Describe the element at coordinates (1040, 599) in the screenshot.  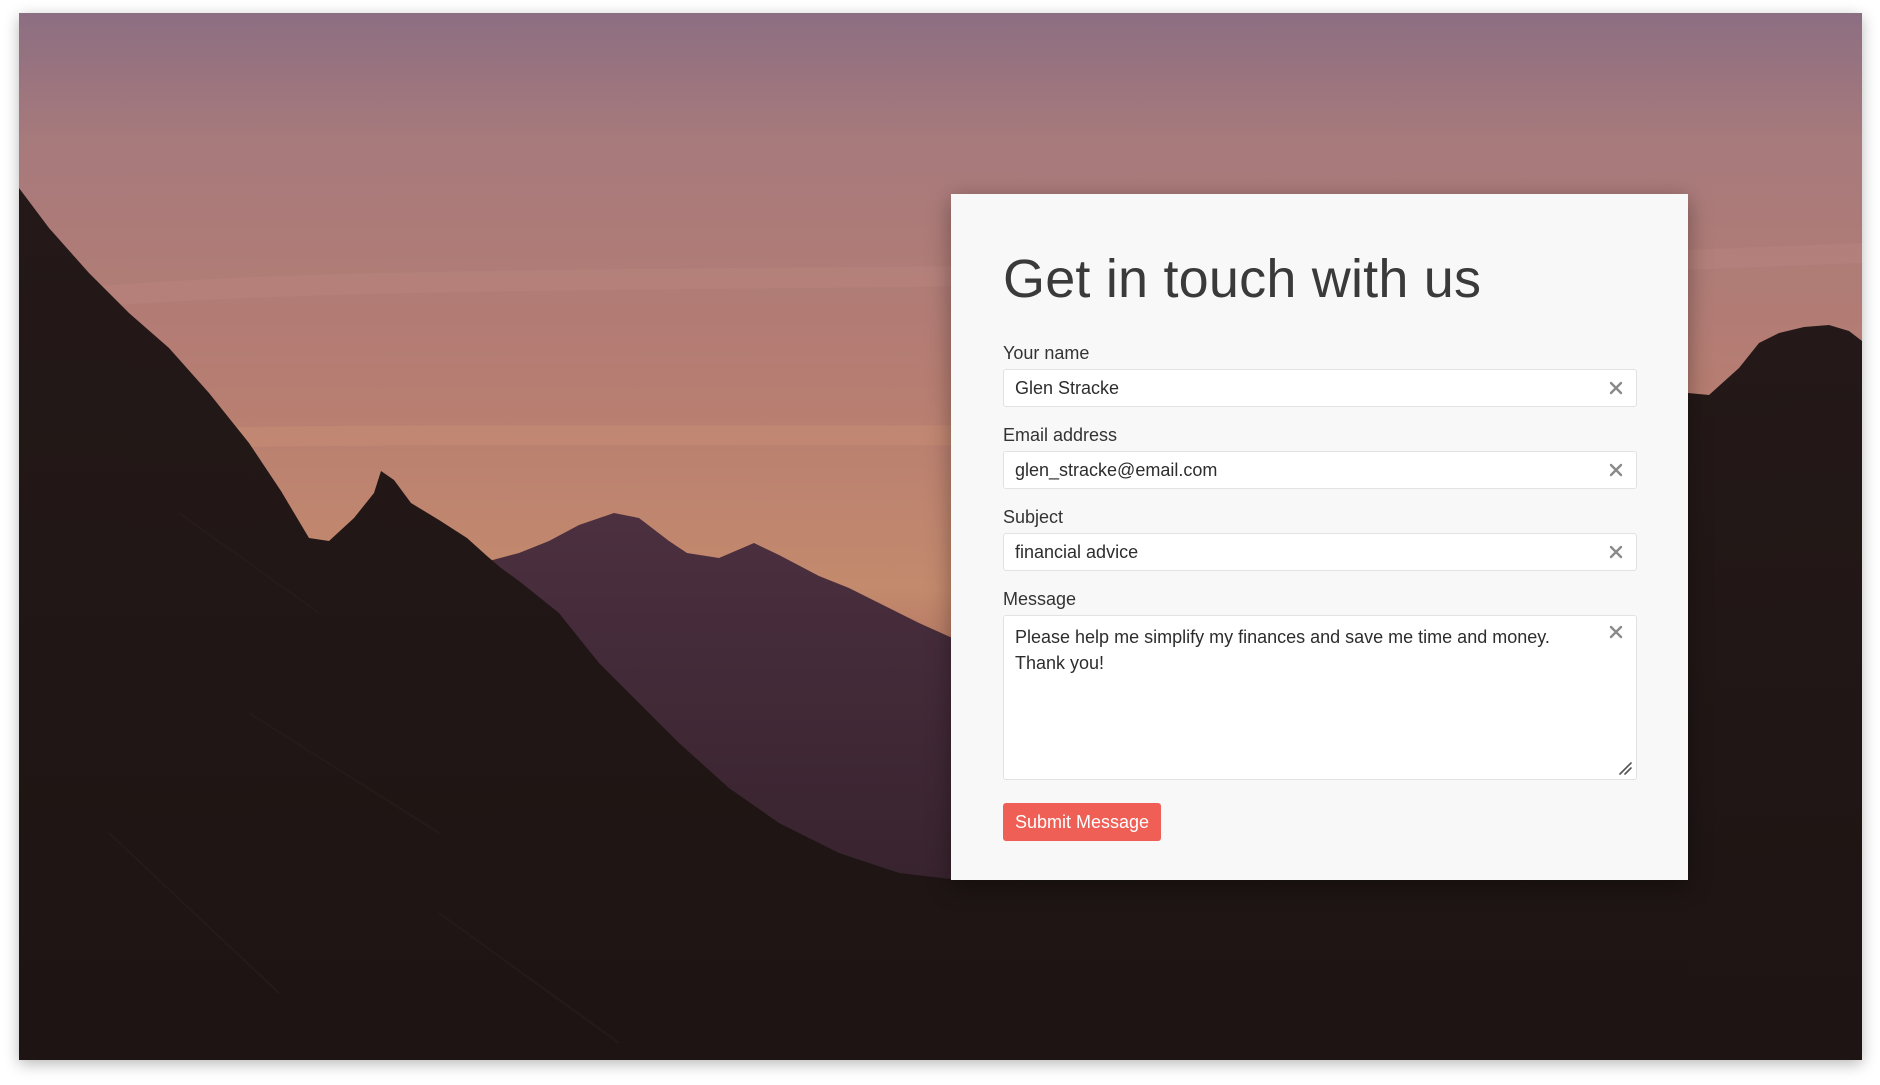
I see `message-label: Message` at that location.